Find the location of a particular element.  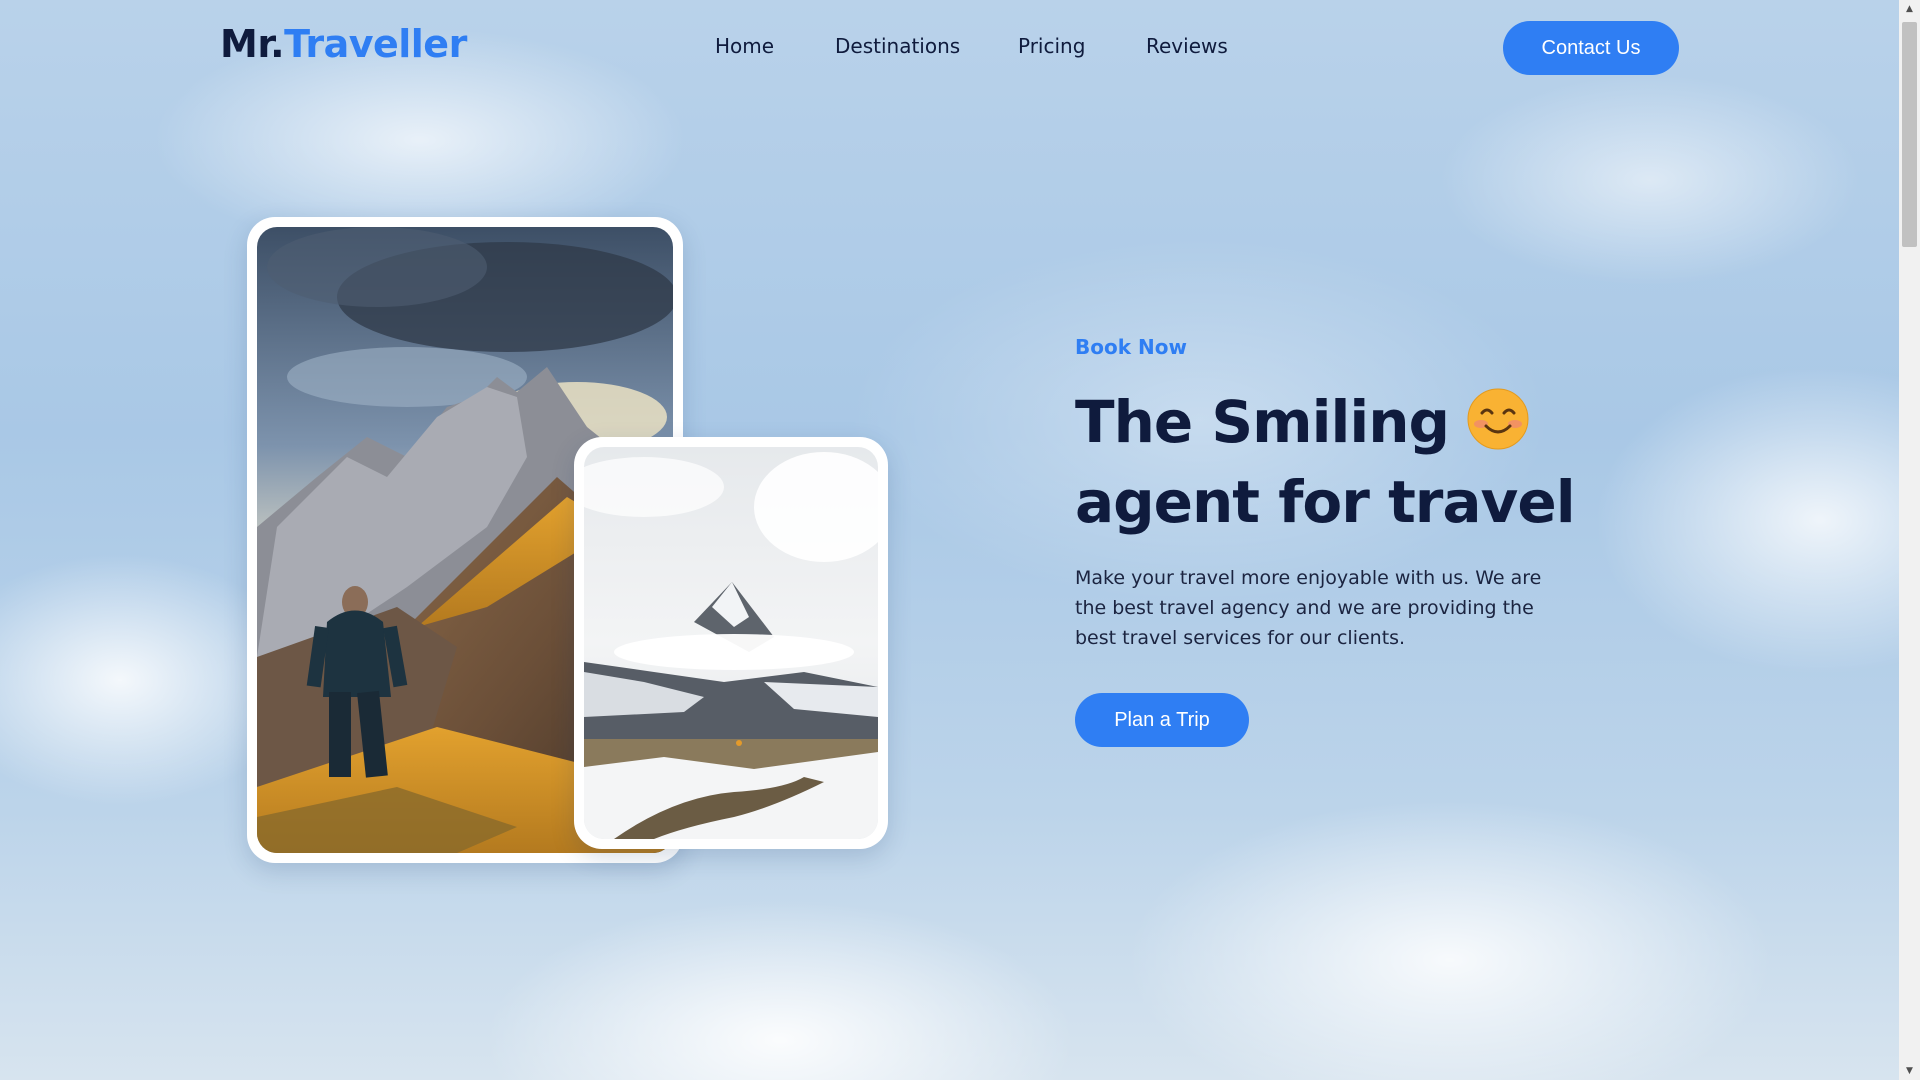

hero-headline: The Smiling agent for travel is located at coordinates (1355, 462).